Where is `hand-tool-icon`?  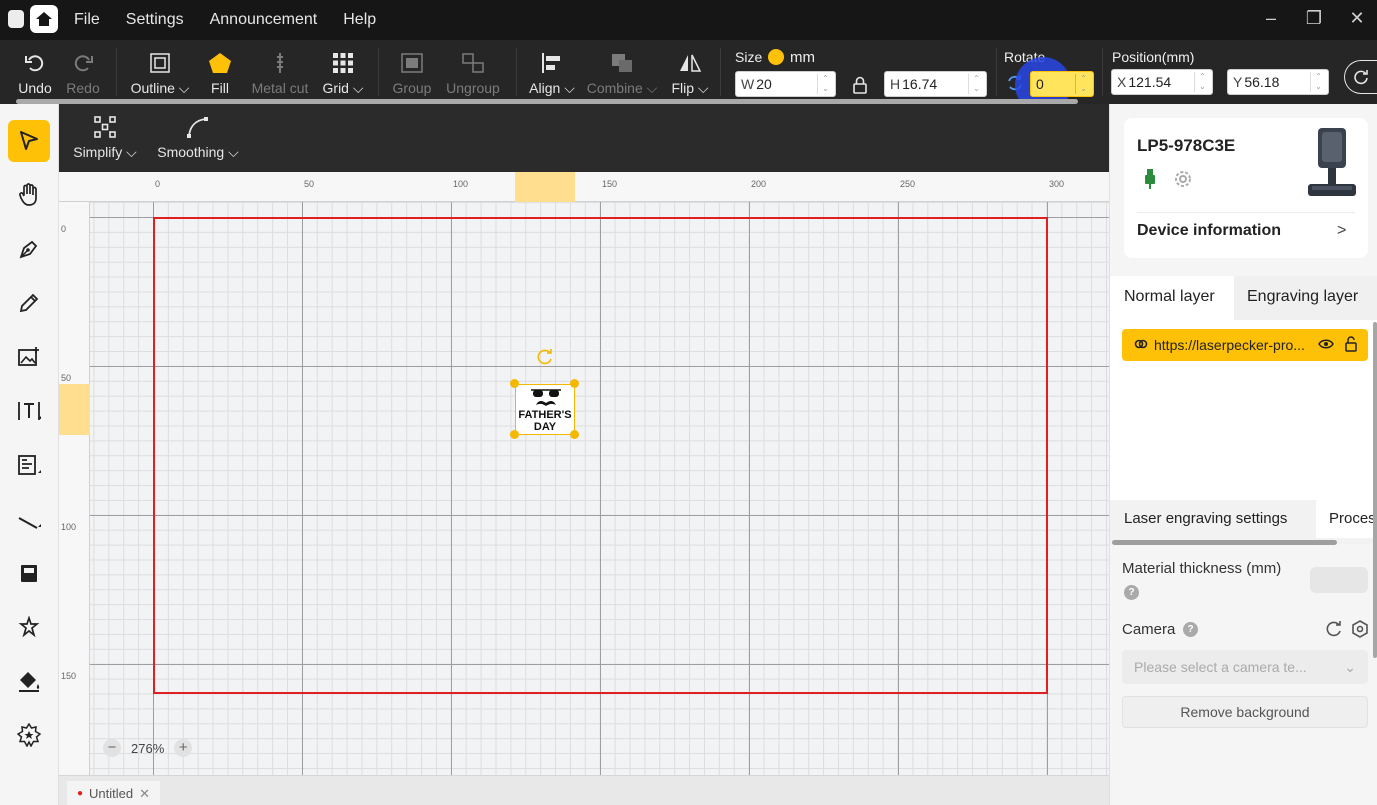
hand-tool-icon is located at coordinates (29, 195).